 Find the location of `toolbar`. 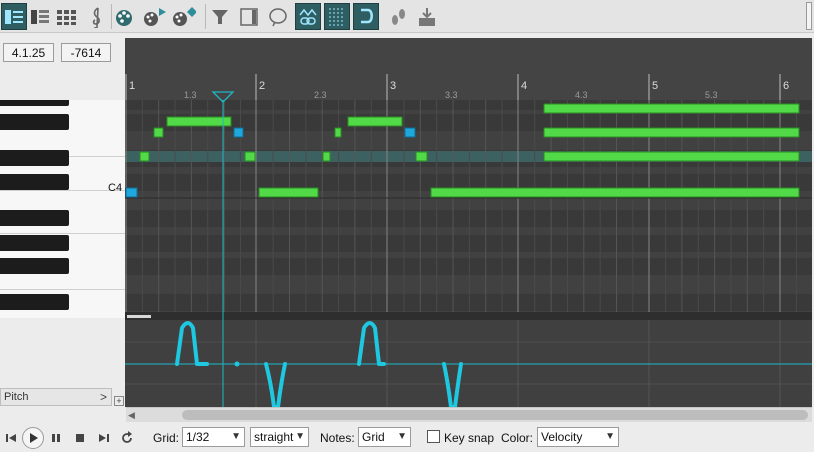

toolbar is located at coordinates (407, 16).